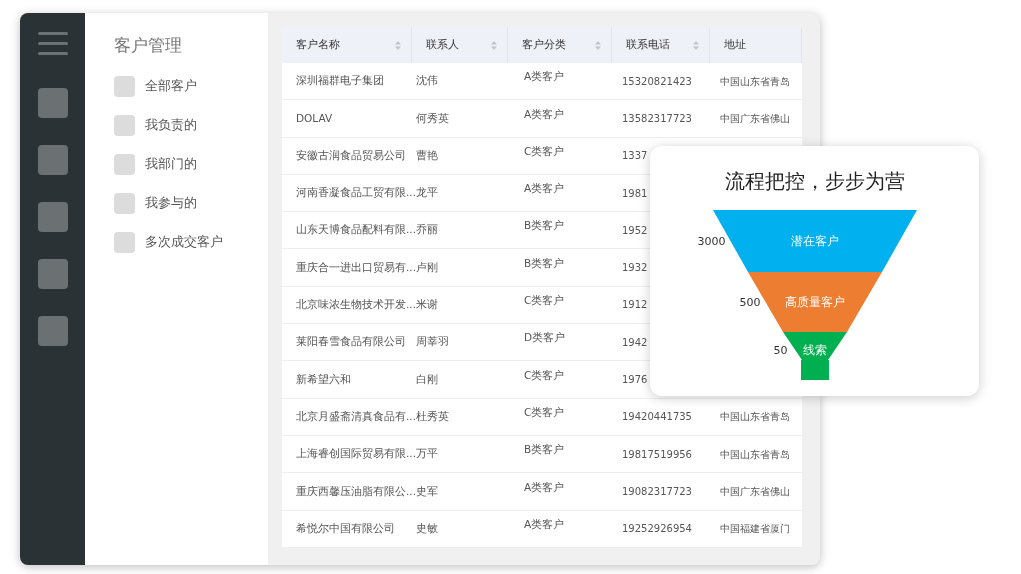 This screenshot has height=574, width=1021. What do you see at coordinates (749, 302) in the screenshot?
I see `stage-value: 500` at bounding box center [749, 302].